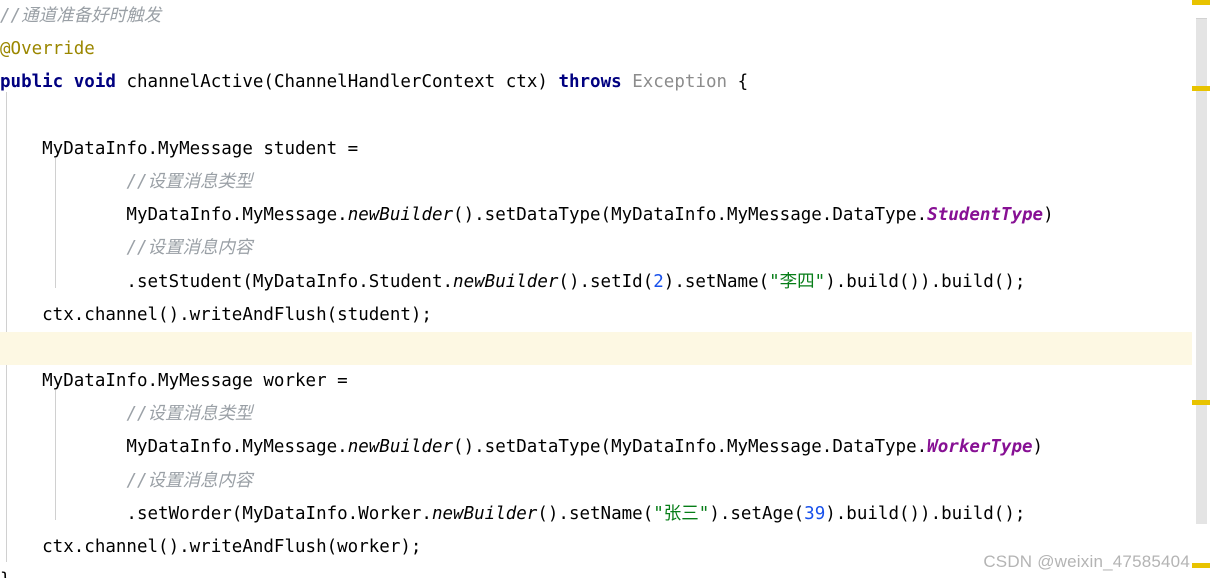  I want to click on vertical-scrollbar-thumb, so click(1201, 271).